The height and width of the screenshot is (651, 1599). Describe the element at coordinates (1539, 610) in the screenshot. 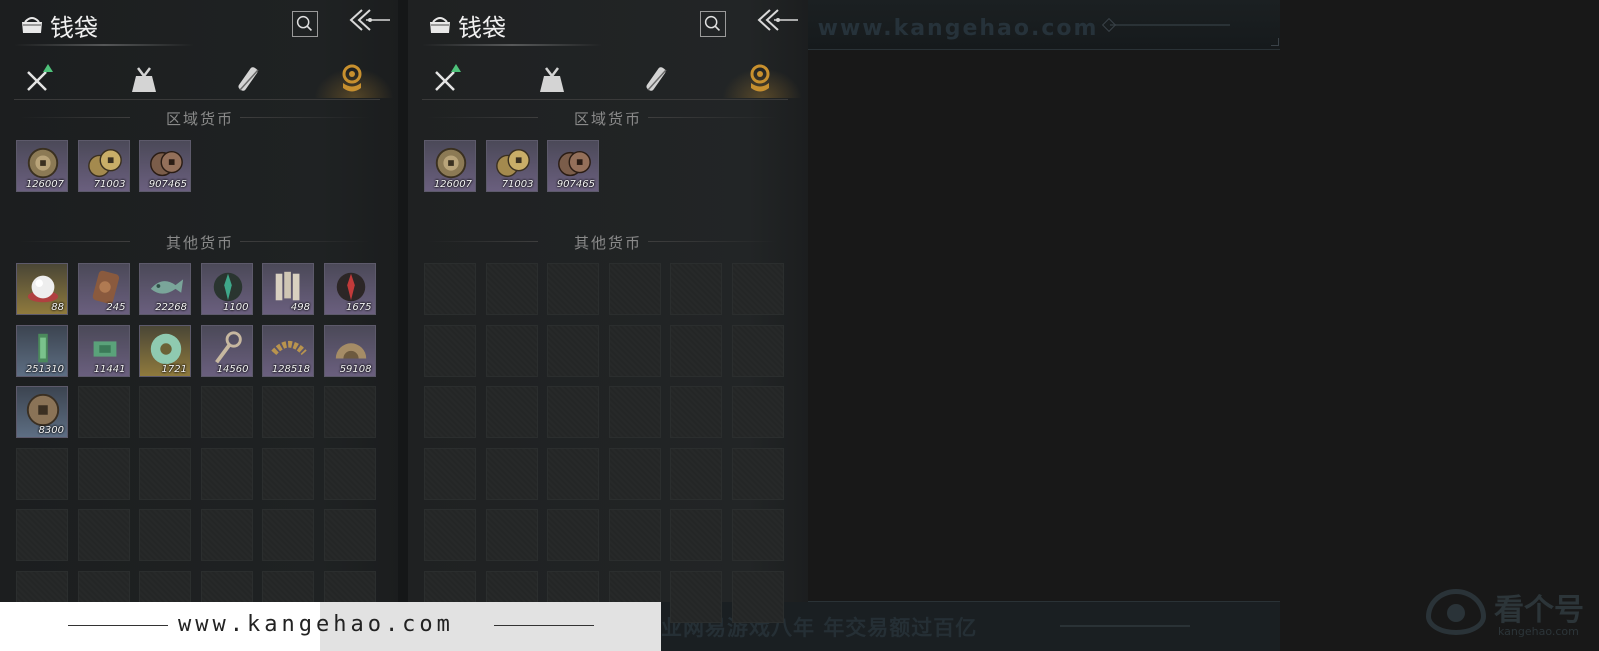

I see `brand-name: 看个号` at that location.